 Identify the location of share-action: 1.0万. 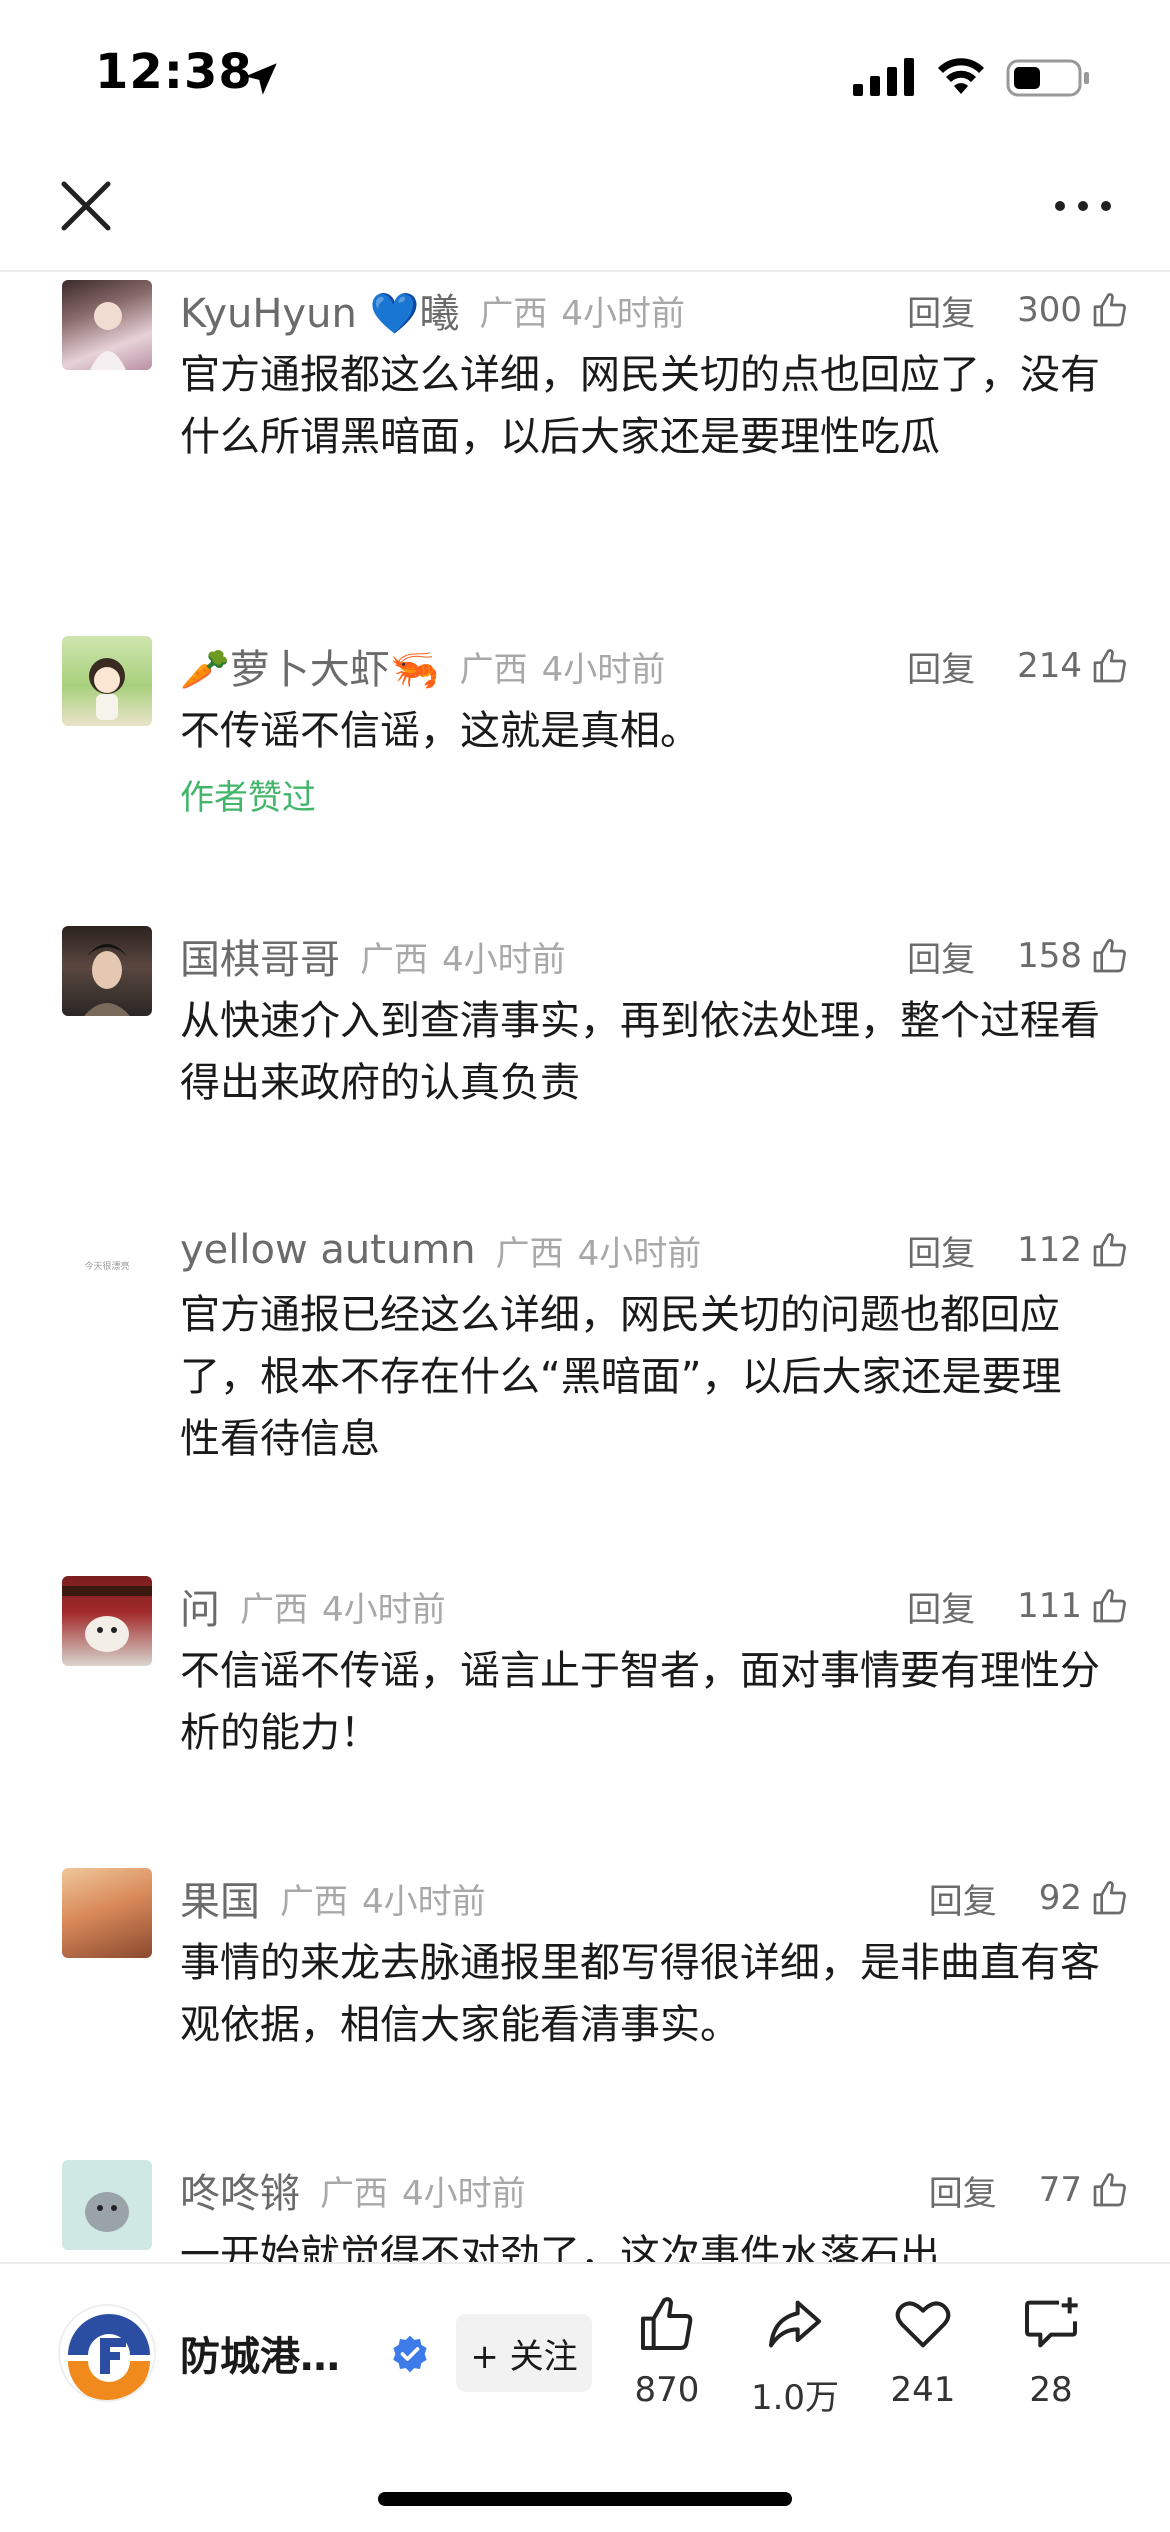
(795, 2355).